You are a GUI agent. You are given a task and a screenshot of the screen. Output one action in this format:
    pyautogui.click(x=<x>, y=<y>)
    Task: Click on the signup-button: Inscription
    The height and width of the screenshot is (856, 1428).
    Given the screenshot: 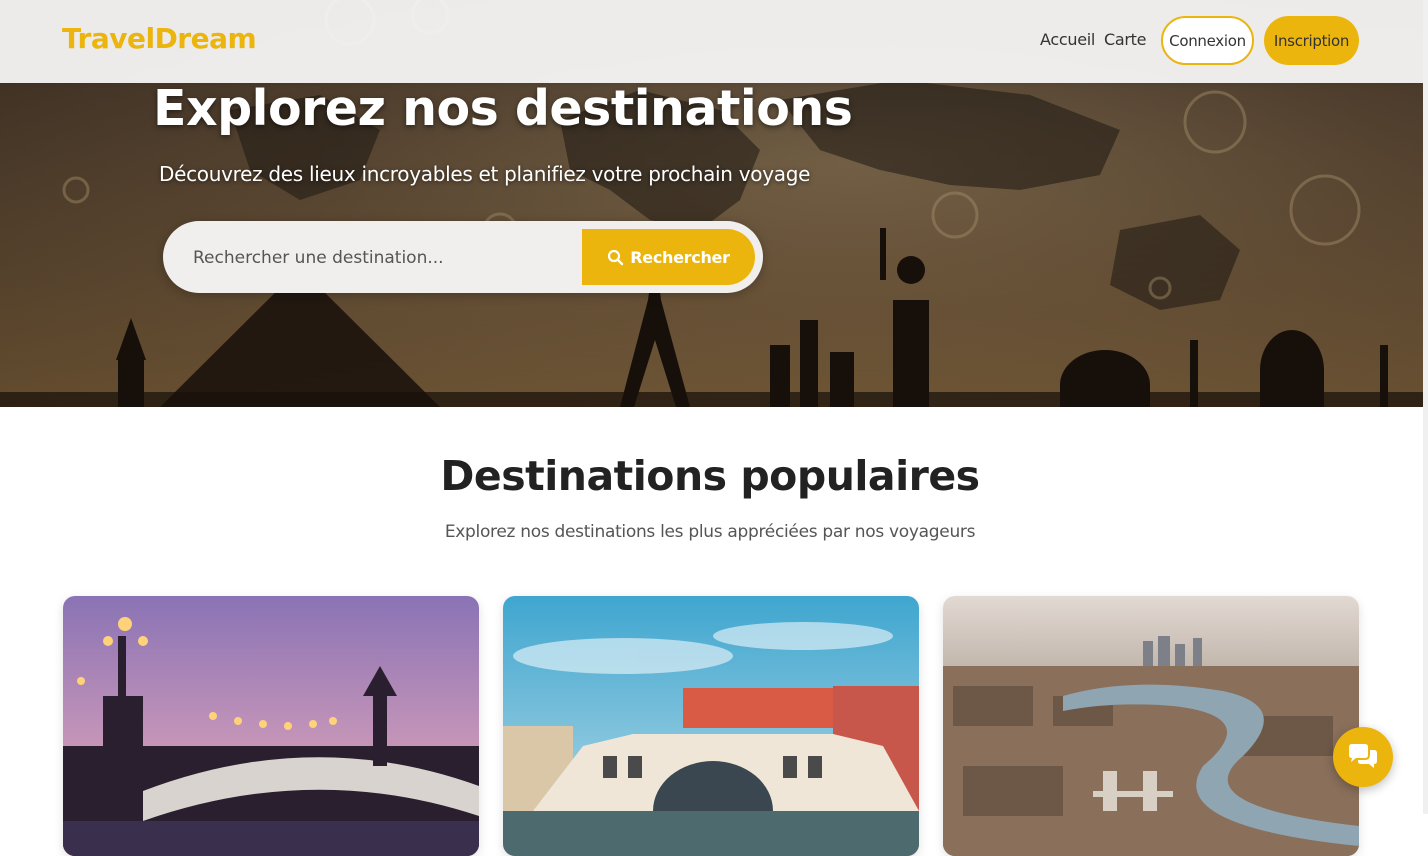 What is the action you would take?
    pyautogui.click(x=1311, y=40)
    